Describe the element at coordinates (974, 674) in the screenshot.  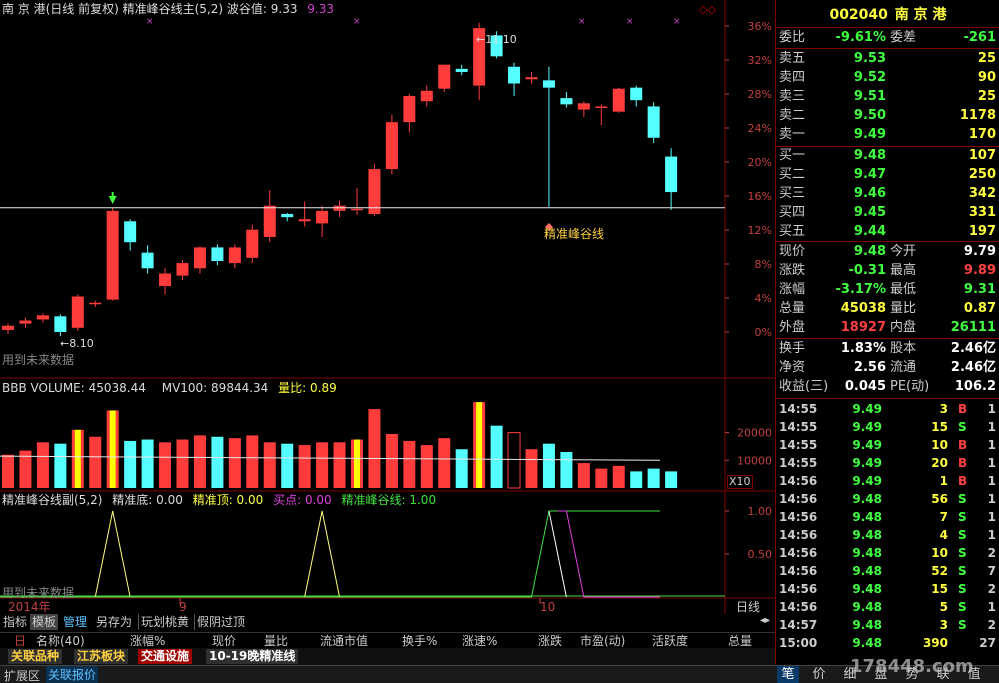
I see `right-tab: 值` at that location.